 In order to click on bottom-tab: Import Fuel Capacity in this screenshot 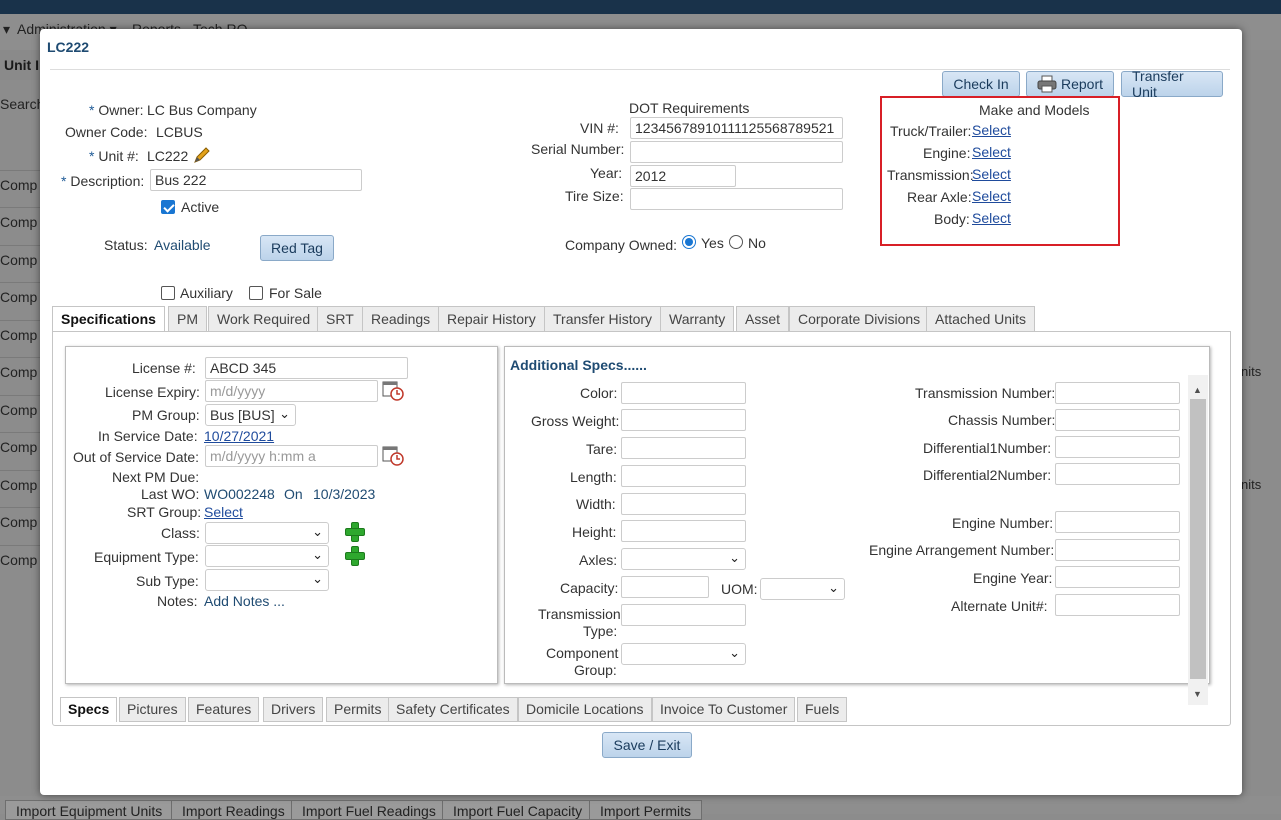, I will do `click(518, 810)`.